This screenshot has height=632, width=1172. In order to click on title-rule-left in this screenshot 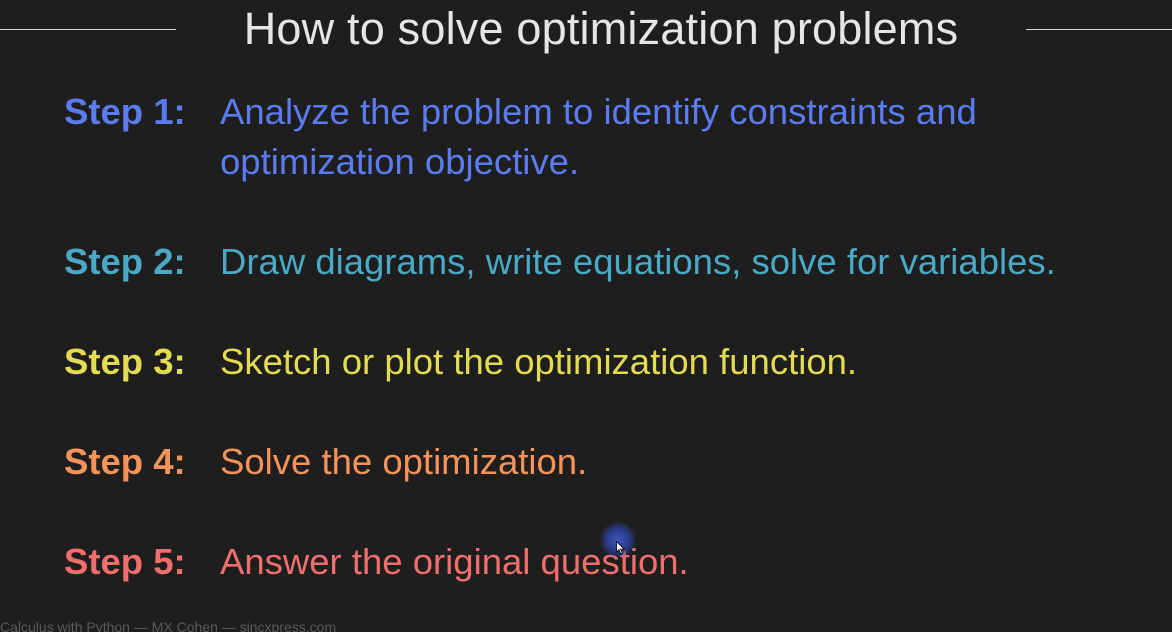, I will do `click(88, 29)`.